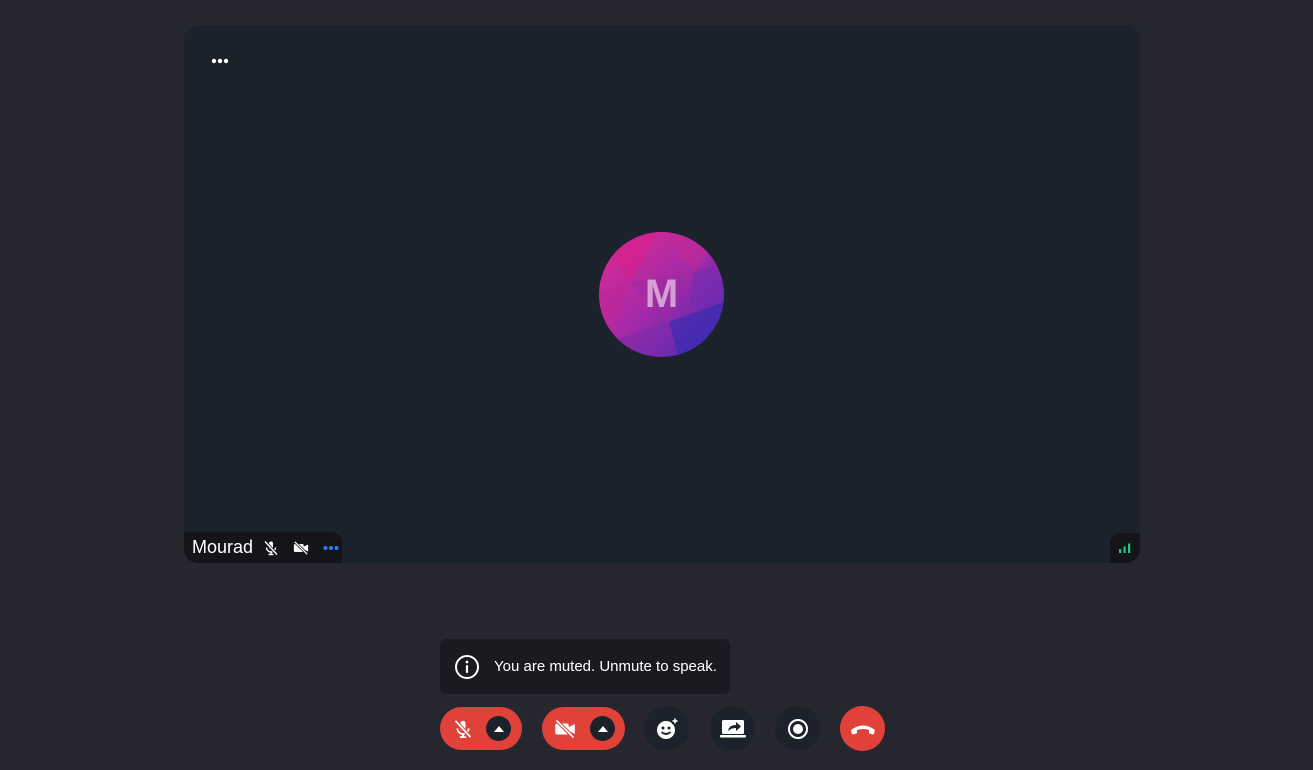 The width and height of the screenshot is (1313, 770). I want to click on participant-name-bar: Mourad, so click(263, 547).